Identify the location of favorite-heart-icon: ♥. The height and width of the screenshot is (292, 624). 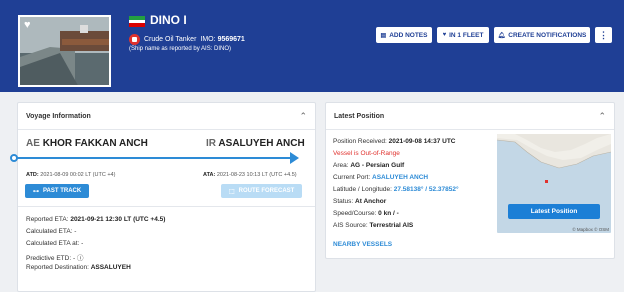
(27, 25).